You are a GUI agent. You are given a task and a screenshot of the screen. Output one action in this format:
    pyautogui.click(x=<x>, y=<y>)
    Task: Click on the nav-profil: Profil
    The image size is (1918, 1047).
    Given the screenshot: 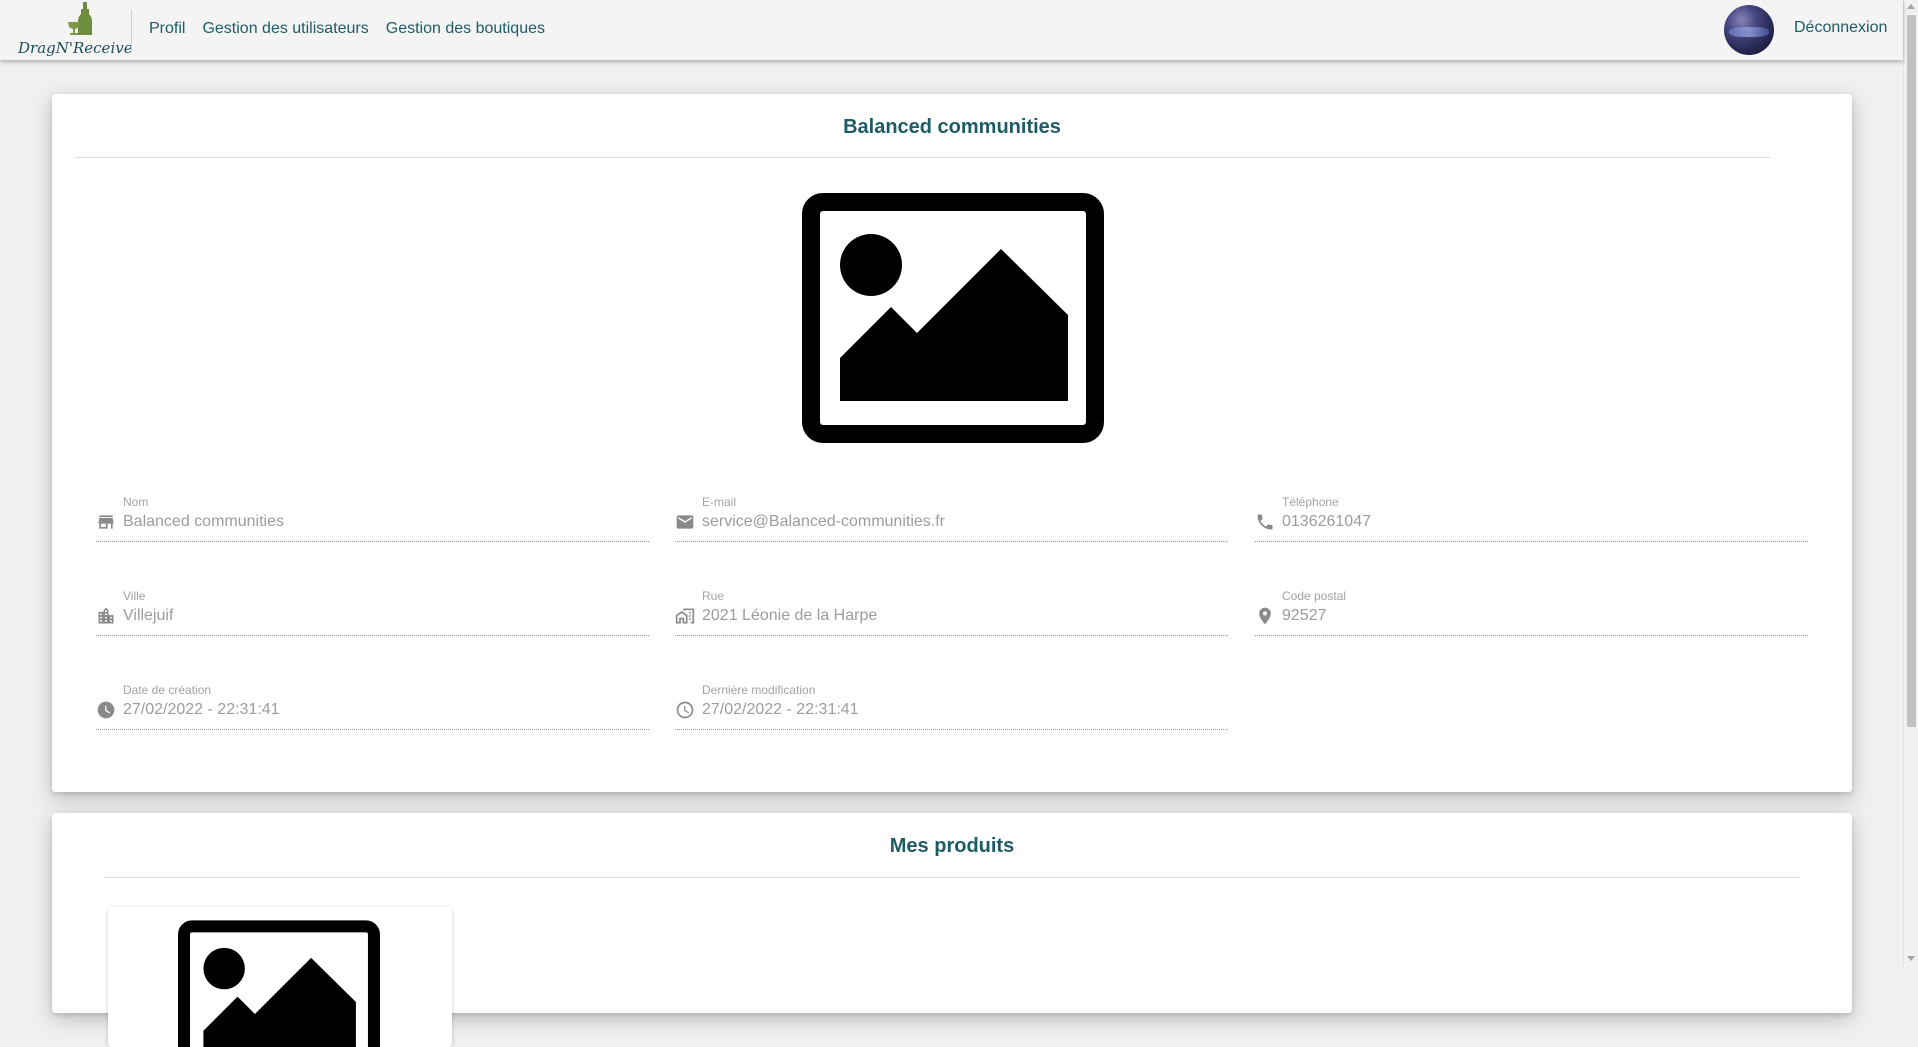 What is the action you would take?
    pyautogui.click(x=167, y=29)
    